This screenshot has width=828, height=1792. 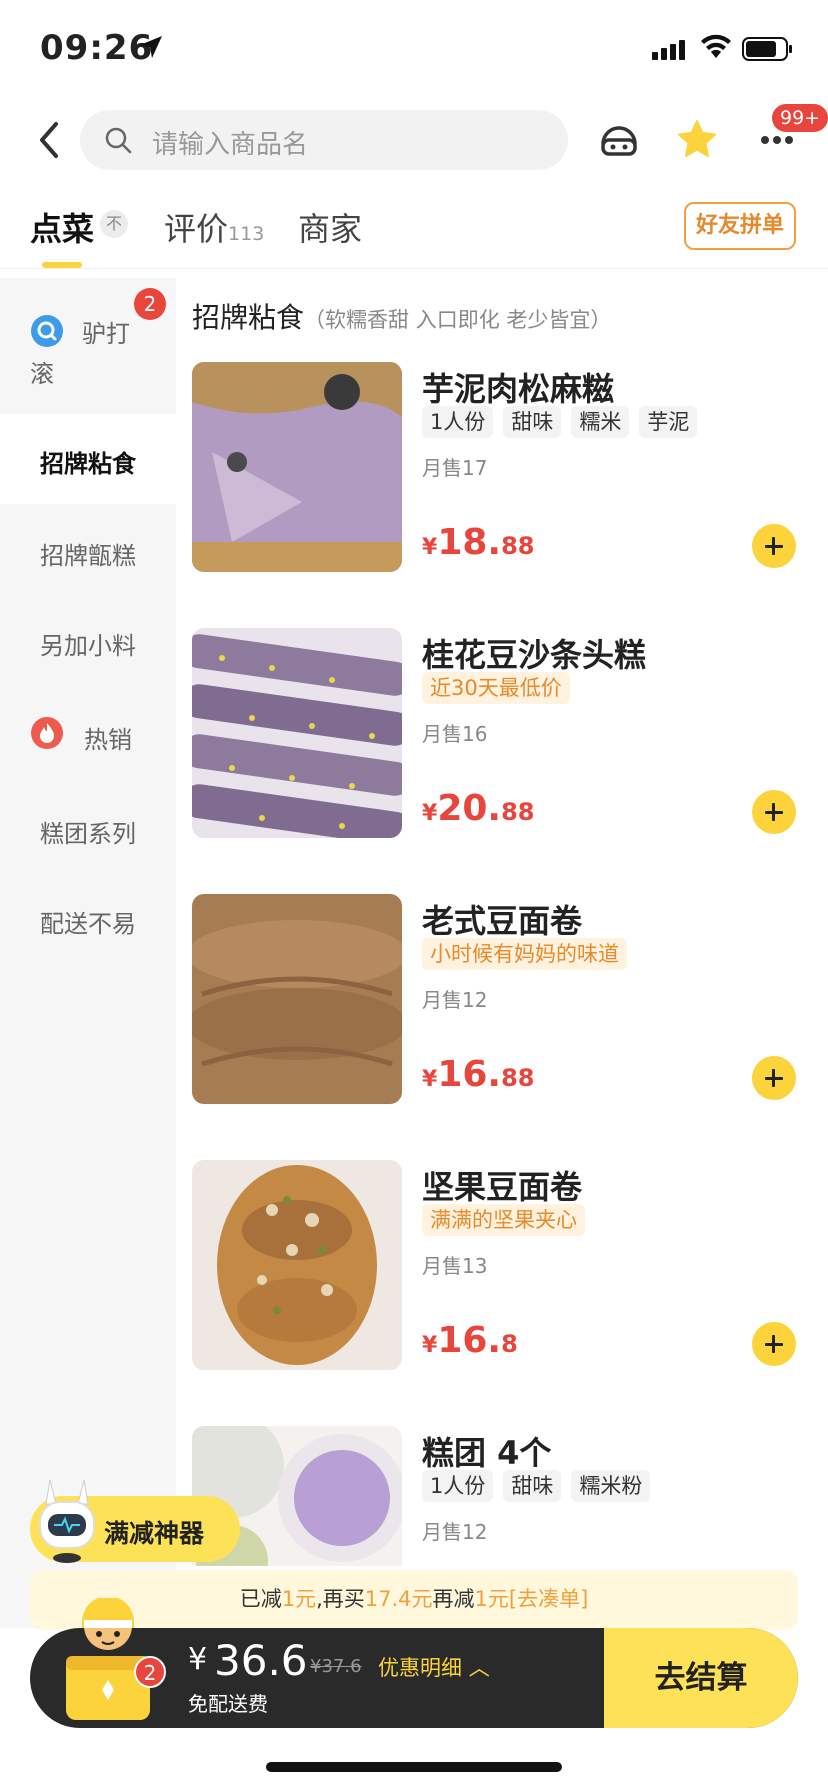 I want to click on product-price: ¥18.88, so click(x=478, y=542).